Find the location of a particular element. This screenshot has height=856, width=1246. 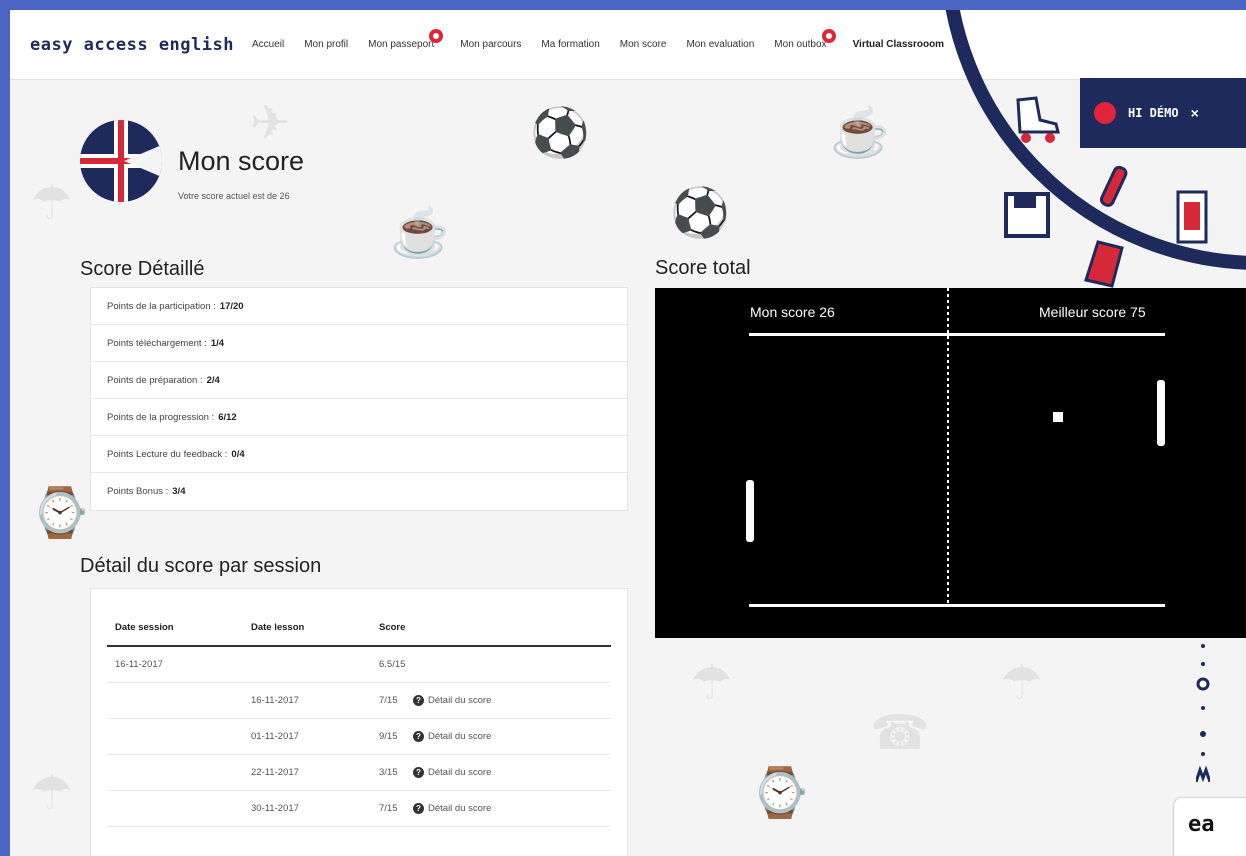

nav-item-label: Ma formation is located at coordinates (570, 44).